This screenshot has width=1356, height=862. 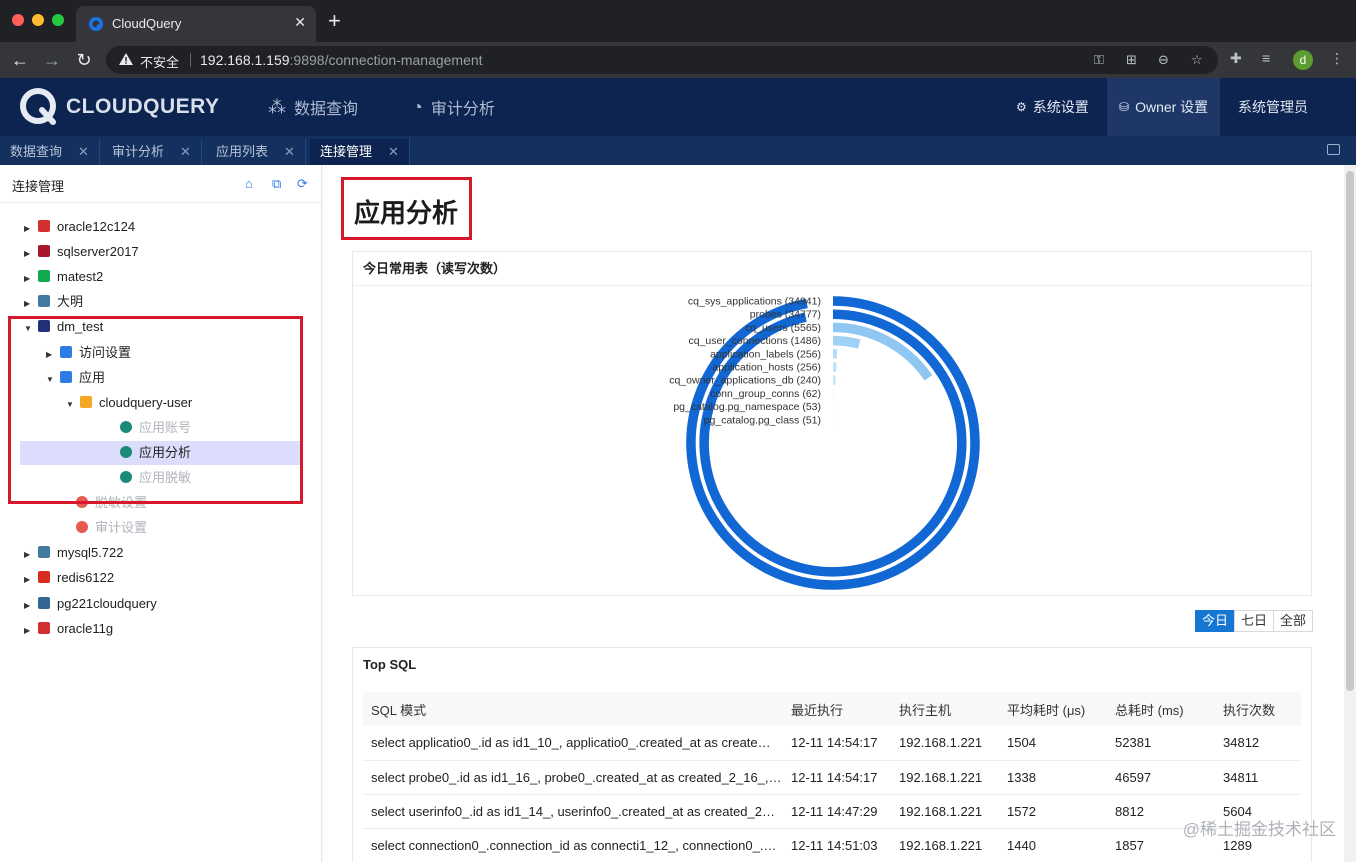 I want to click on translate-icon: ⊞, so click(x=1131, y=60).